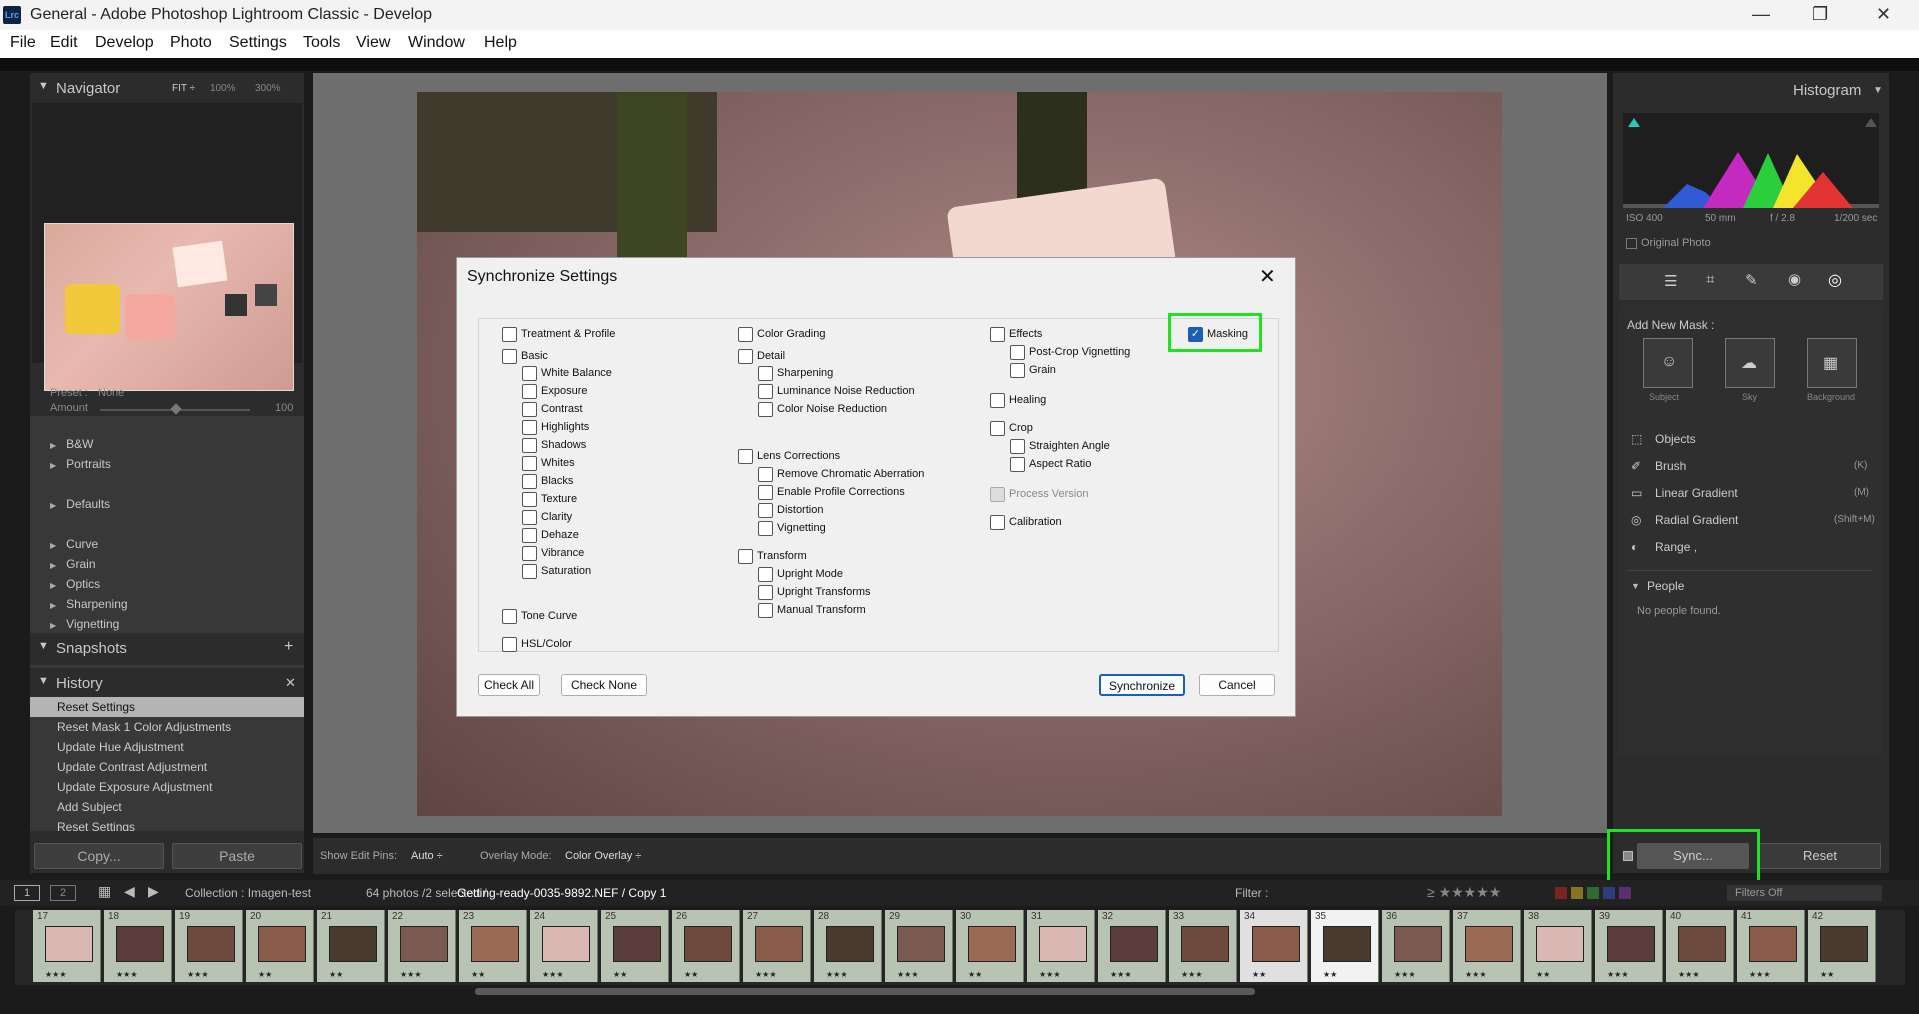 The image size is (1919, 1014). I want to click on checkbox-tone-curve: Tone Curve, so click(539, 616).